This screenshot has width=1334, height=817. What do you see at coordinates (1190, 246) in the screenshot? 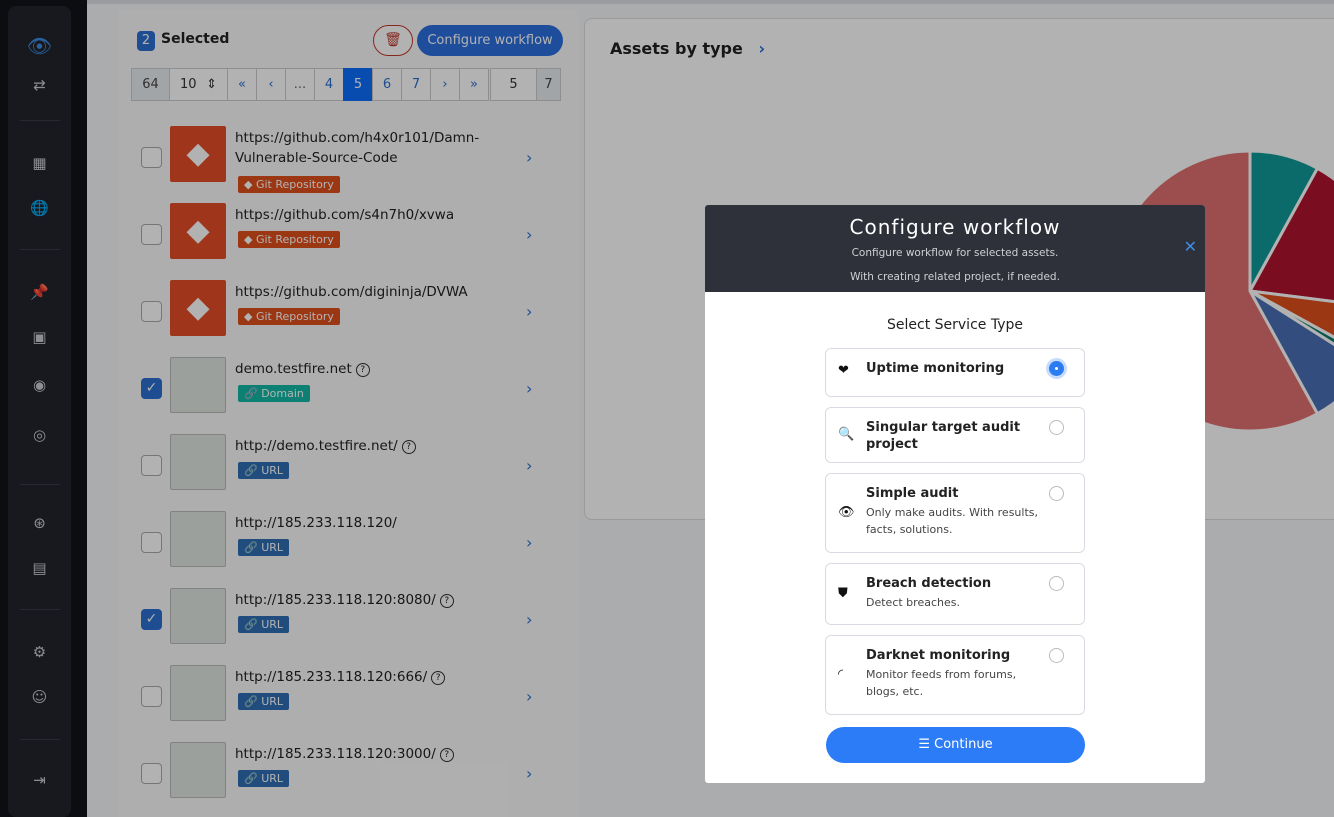
I see `close-icon: ✕` at bounding box center [1190, 246].